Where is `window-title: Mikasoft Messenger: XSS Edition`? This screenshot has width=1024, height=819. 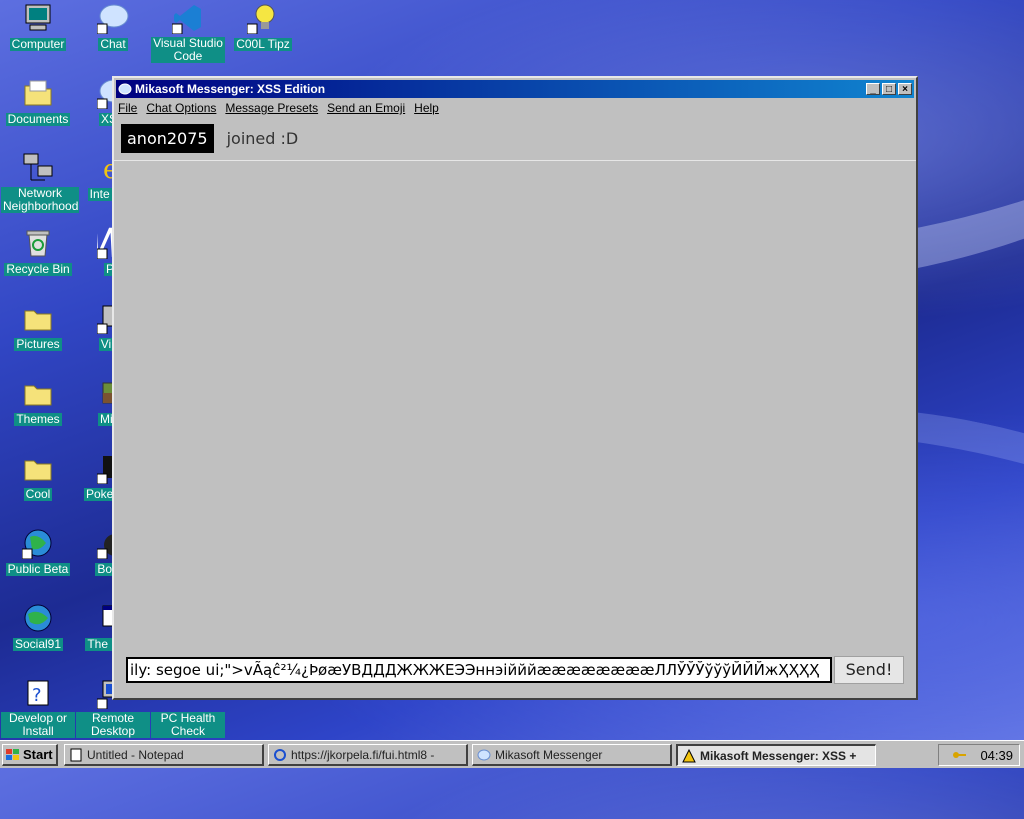
window-title: Mikasoft Messenger: XSS Edition is located at coordinates (230, 89).